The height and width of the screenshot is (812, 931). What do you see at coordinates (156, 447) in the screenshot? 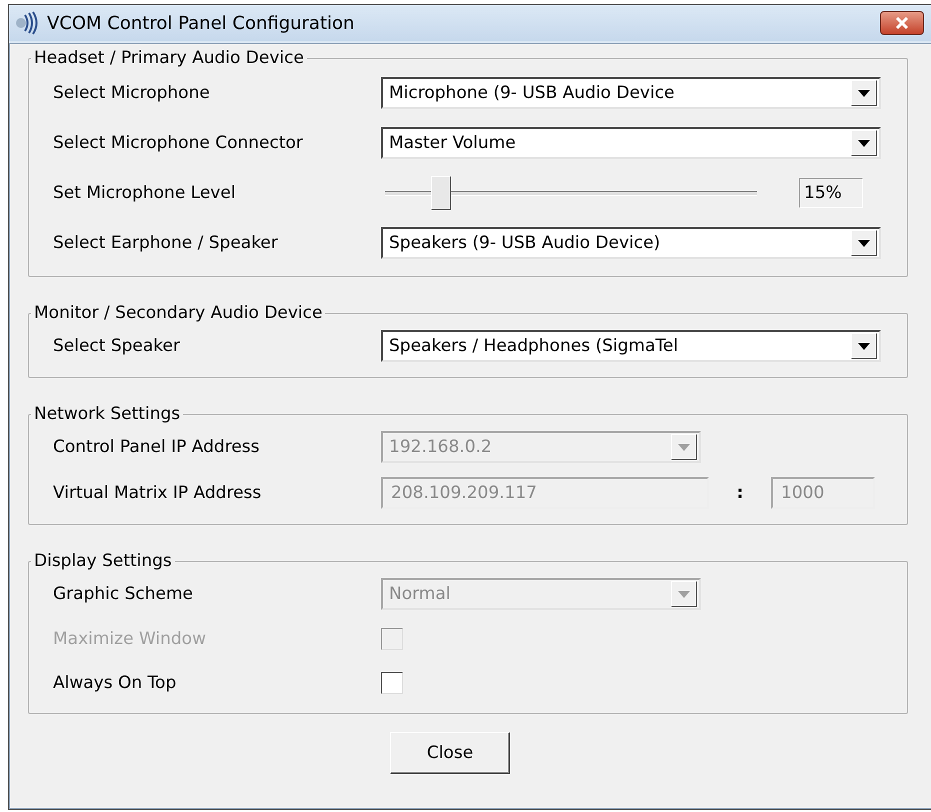
I see `field-label: Control Panel IP Address` at bounding box center [156, 447].